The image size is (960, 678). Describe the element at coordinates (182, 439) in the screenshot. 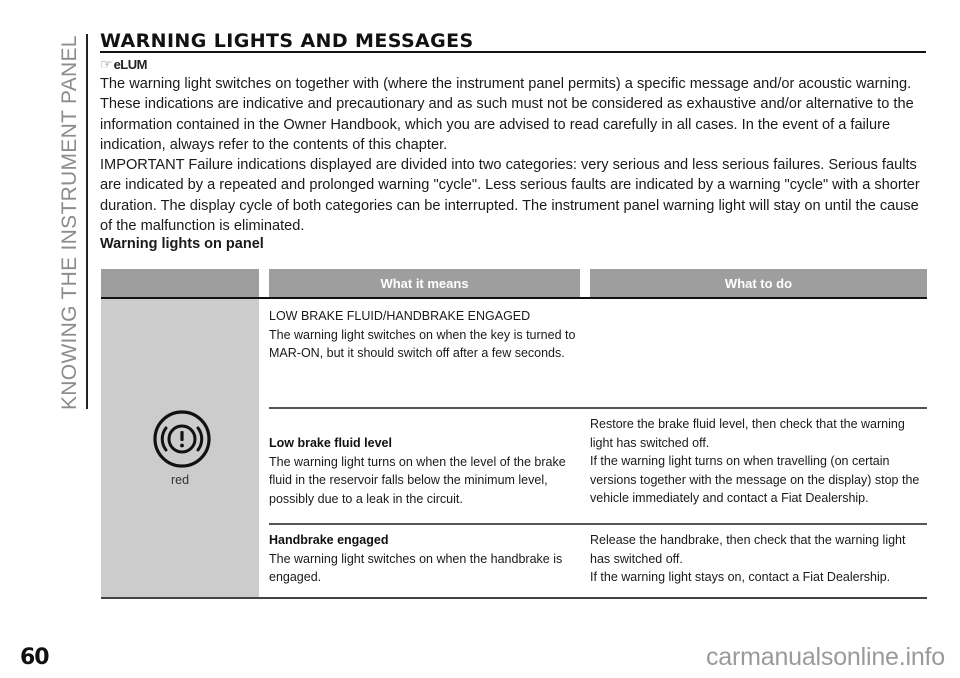

I see `brake-warning-icon` at that location.